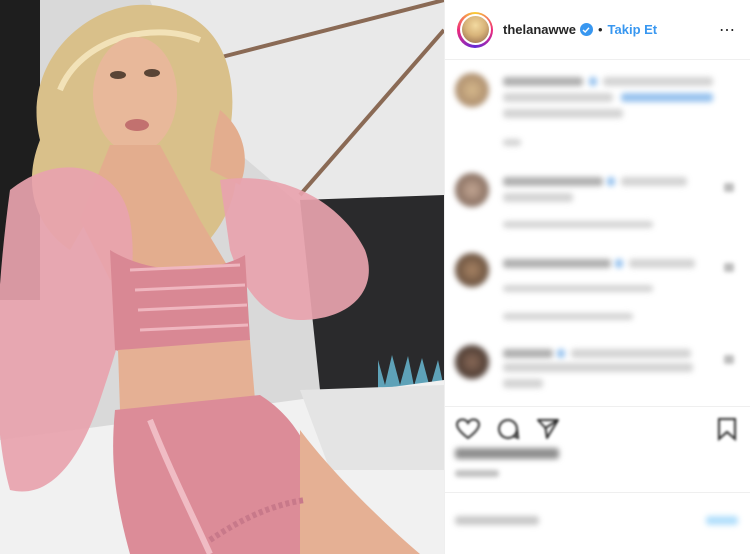 This screenshot has width=750, height=554. I want to click on comment-input, so click(497, 520).